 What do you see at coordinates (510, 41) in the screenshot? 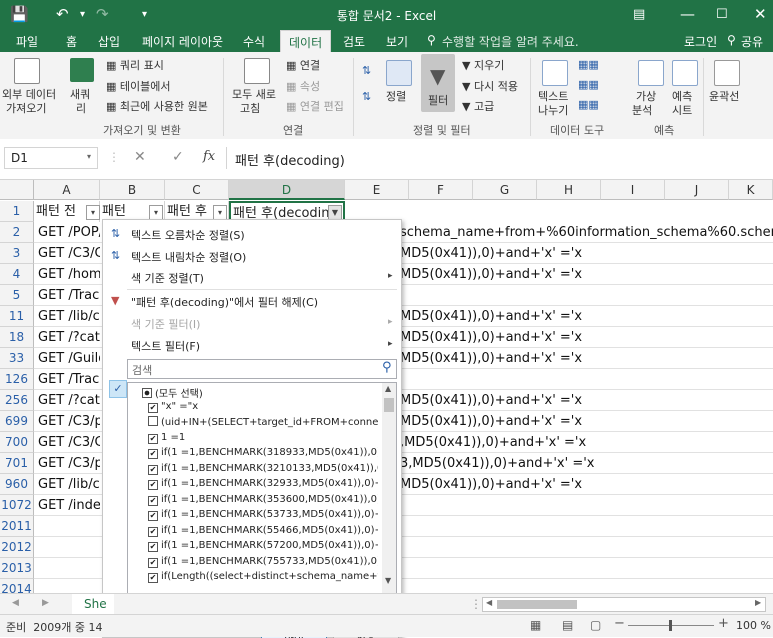
I see `tell-me-search: 수행할 작업을 알려 주세요.` at bounding box center [510, 41].